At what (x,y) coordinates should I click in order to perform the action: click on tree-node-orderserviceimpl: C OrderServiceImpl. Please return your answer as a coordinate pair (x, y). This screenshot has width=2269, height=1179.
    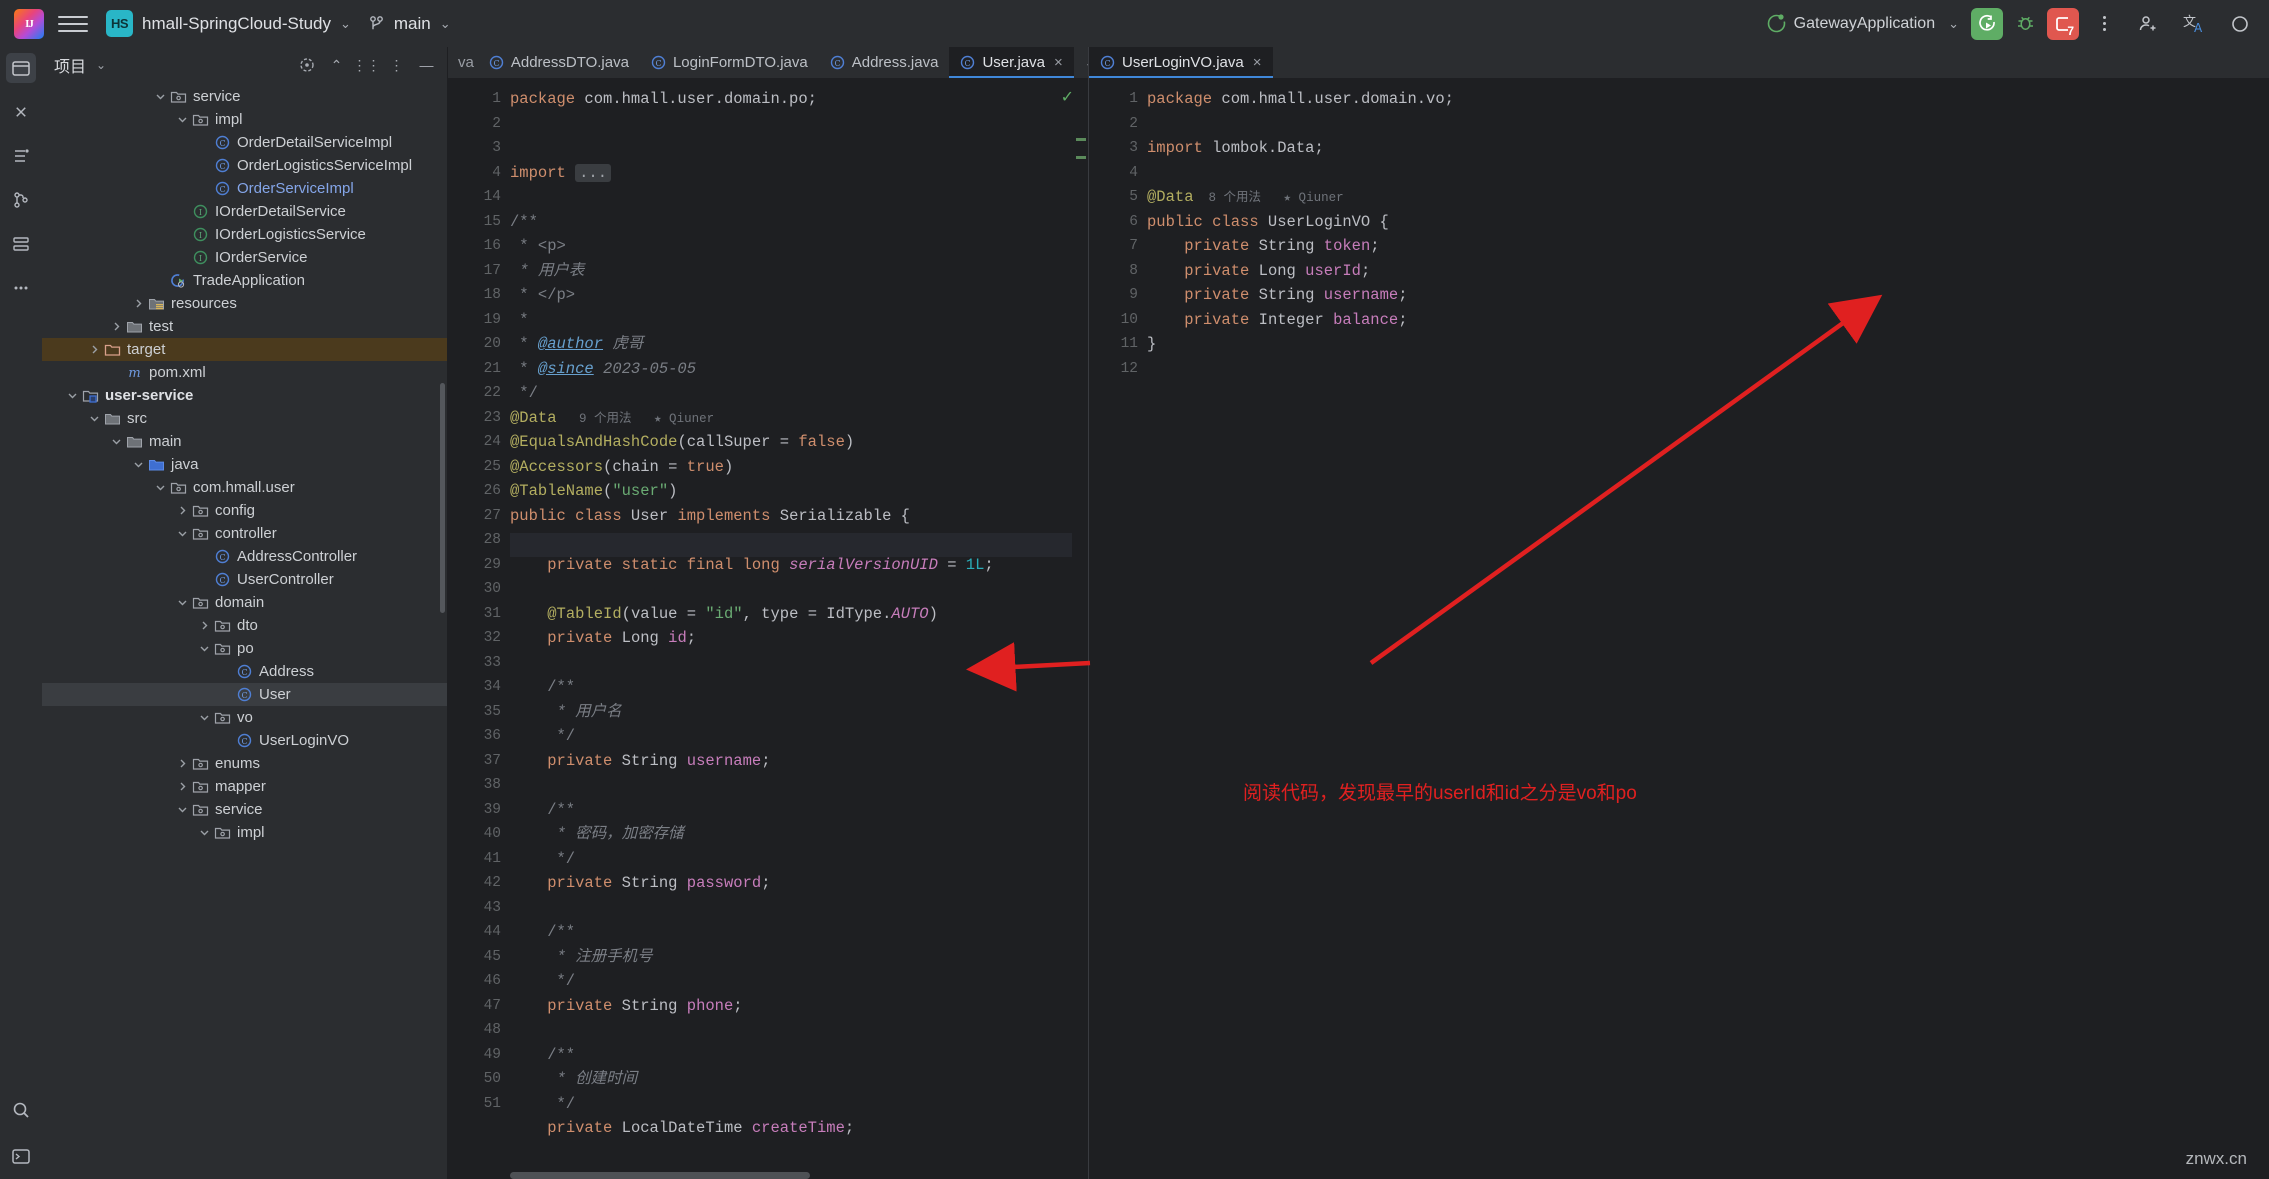
    Looking at the image, I should click on (244, 188).